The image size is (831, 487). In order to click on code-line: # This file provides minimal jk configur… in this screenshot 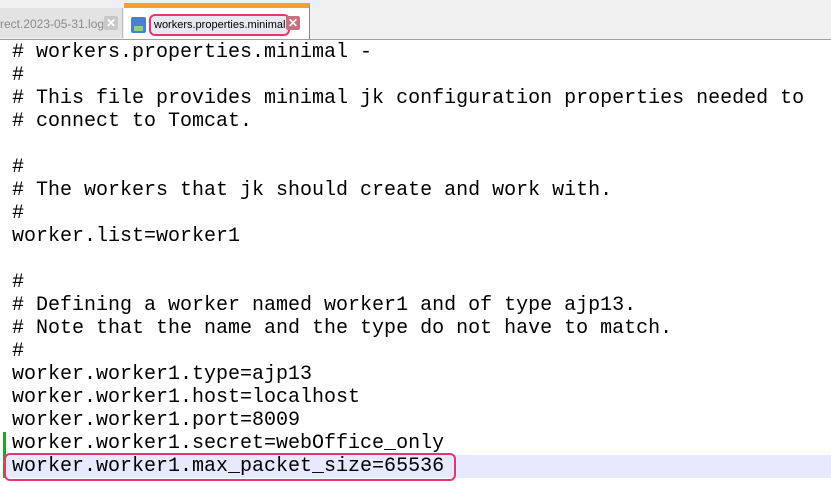, I will do `click(408, 98)`.